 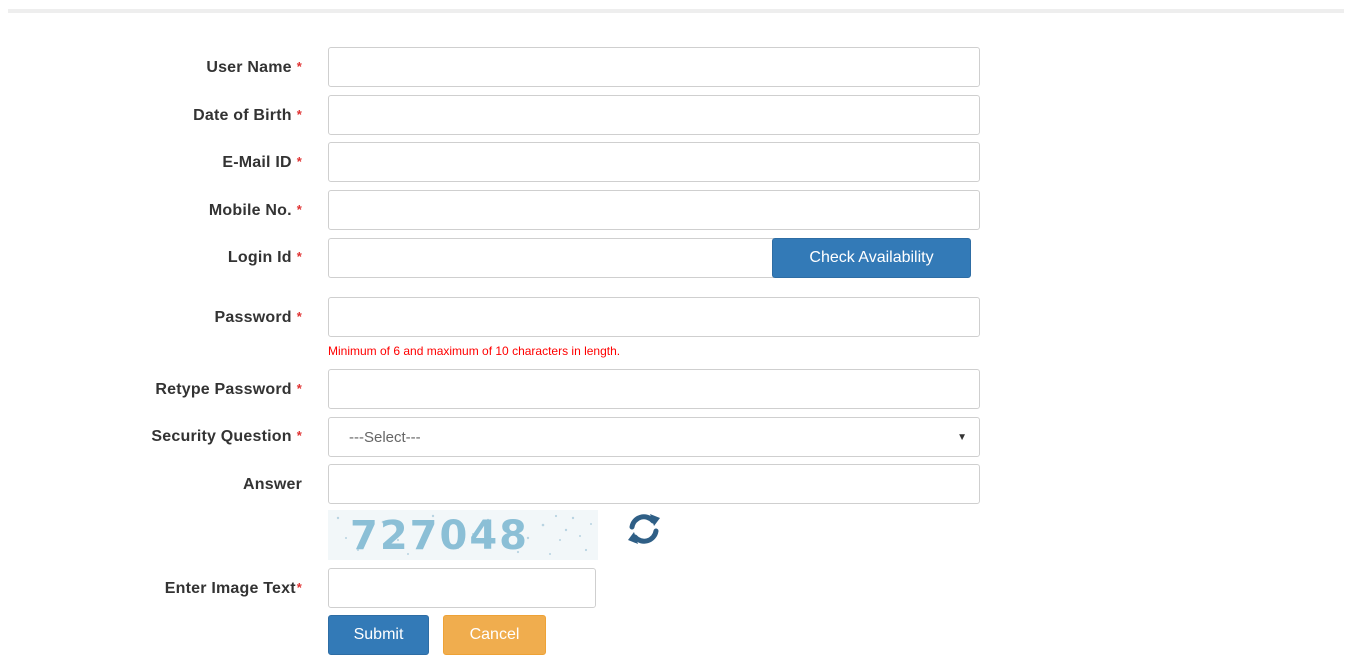 I want to click on security-question-select: ---Select--- ▼, so click(x=654, y=437).